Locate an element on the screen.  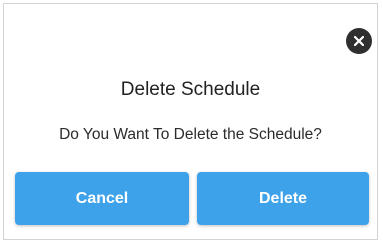
close-button is located at coordinates (359, 41).